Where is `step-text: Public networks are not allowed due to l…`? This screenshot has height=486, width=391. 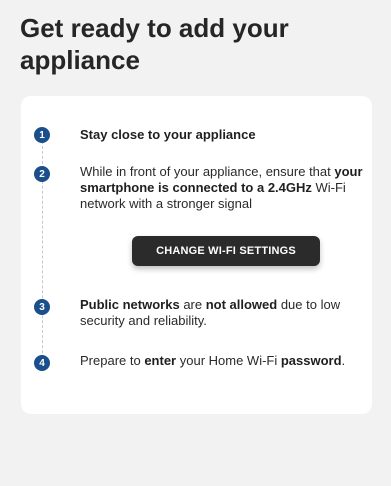
step-text: Public networks are not allowed due to l… is located at coordinates (222, 313).